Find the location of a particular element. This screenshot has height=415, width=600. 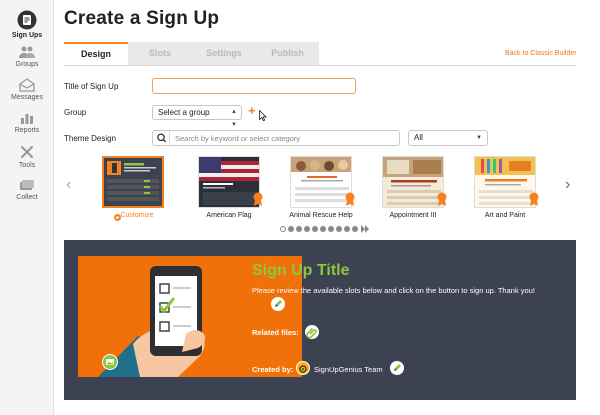

tab-publish: Publish is located at coordinates (287, 53).